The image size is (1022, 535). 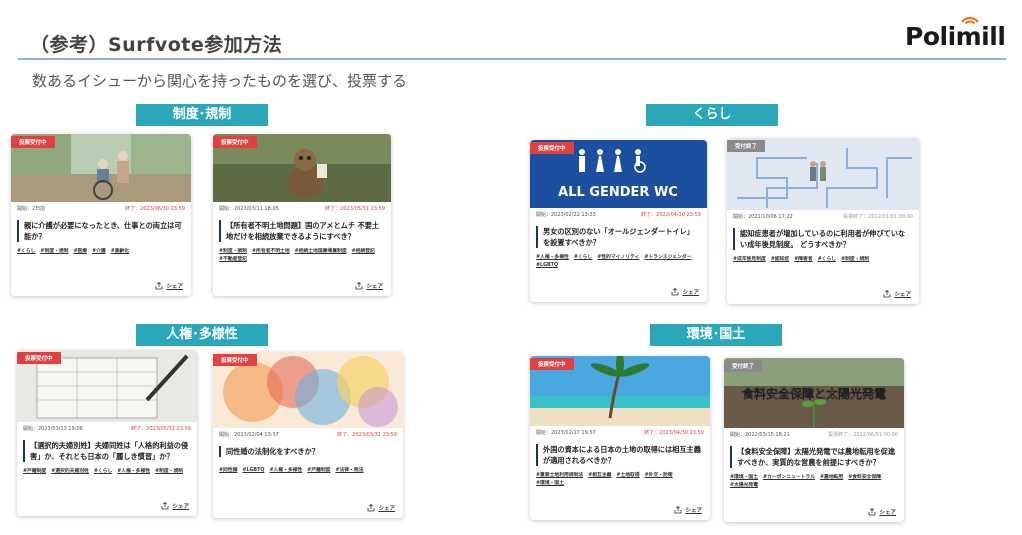 What do you see at coordinates (101, 168) in the screenshot?
I see `card-image-care: 投票受付中` at bounding box center [101, 168].